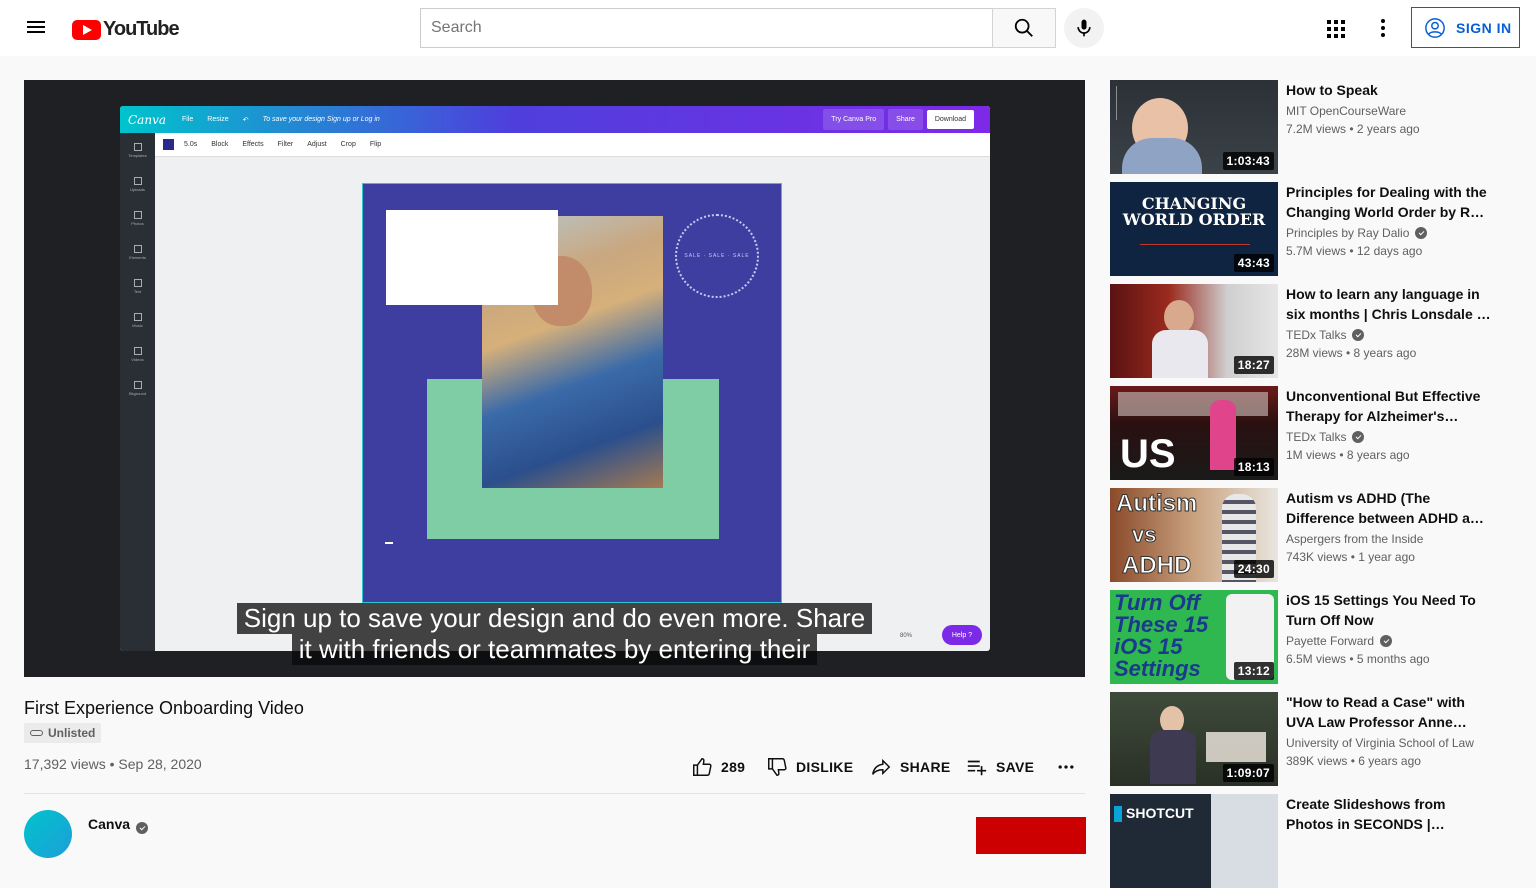 This screenshot has height=888, width=1536. What do you see at coordinates (285, 144) in the screenshot?
I see `canva-tool: Filter` at bounding box center [285, 144].